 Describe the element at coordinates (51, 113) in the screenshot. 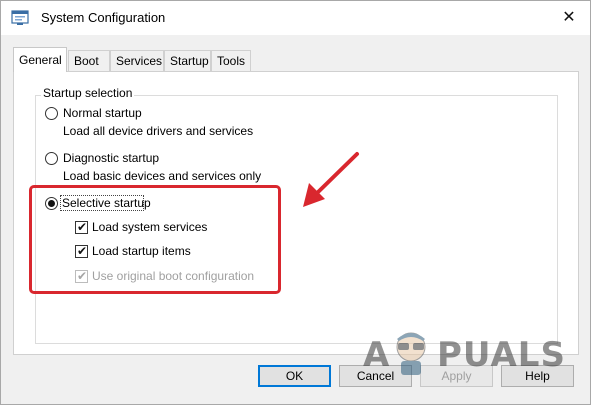

I see `normal-startup-radio` at that location.